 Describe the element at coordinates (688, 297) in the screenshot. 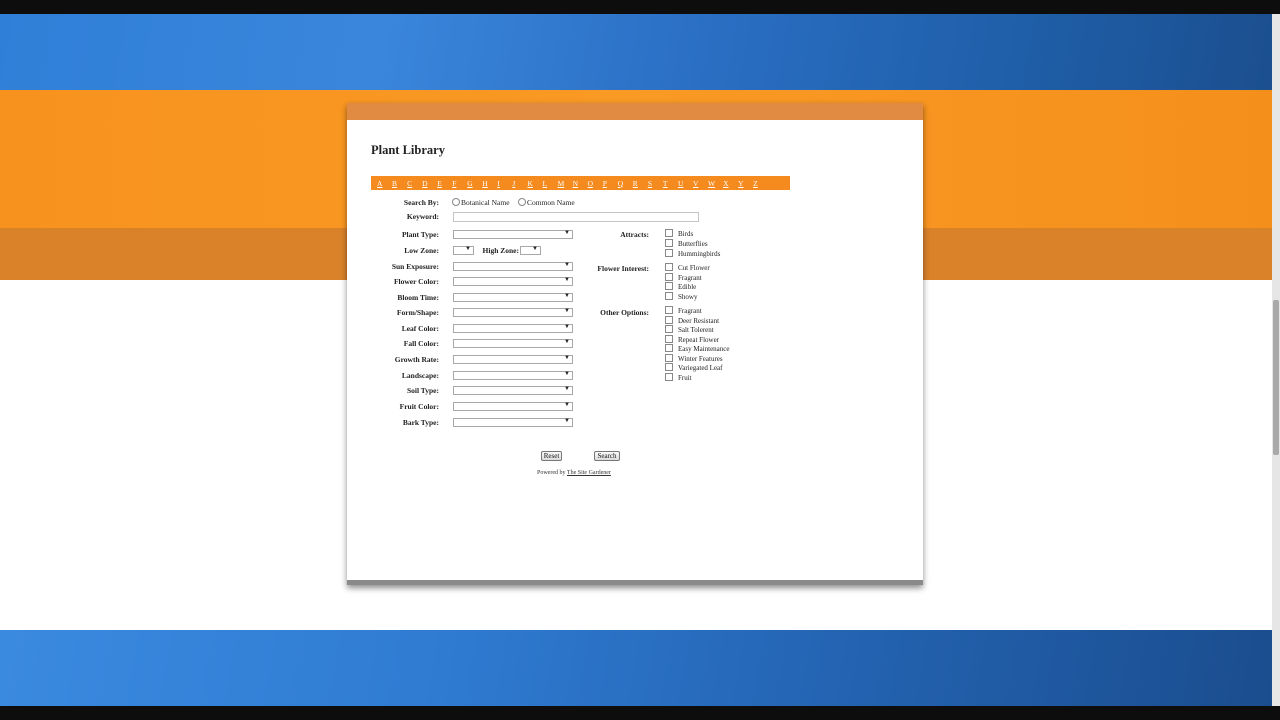

I see `showy-label: Showy` at that location.